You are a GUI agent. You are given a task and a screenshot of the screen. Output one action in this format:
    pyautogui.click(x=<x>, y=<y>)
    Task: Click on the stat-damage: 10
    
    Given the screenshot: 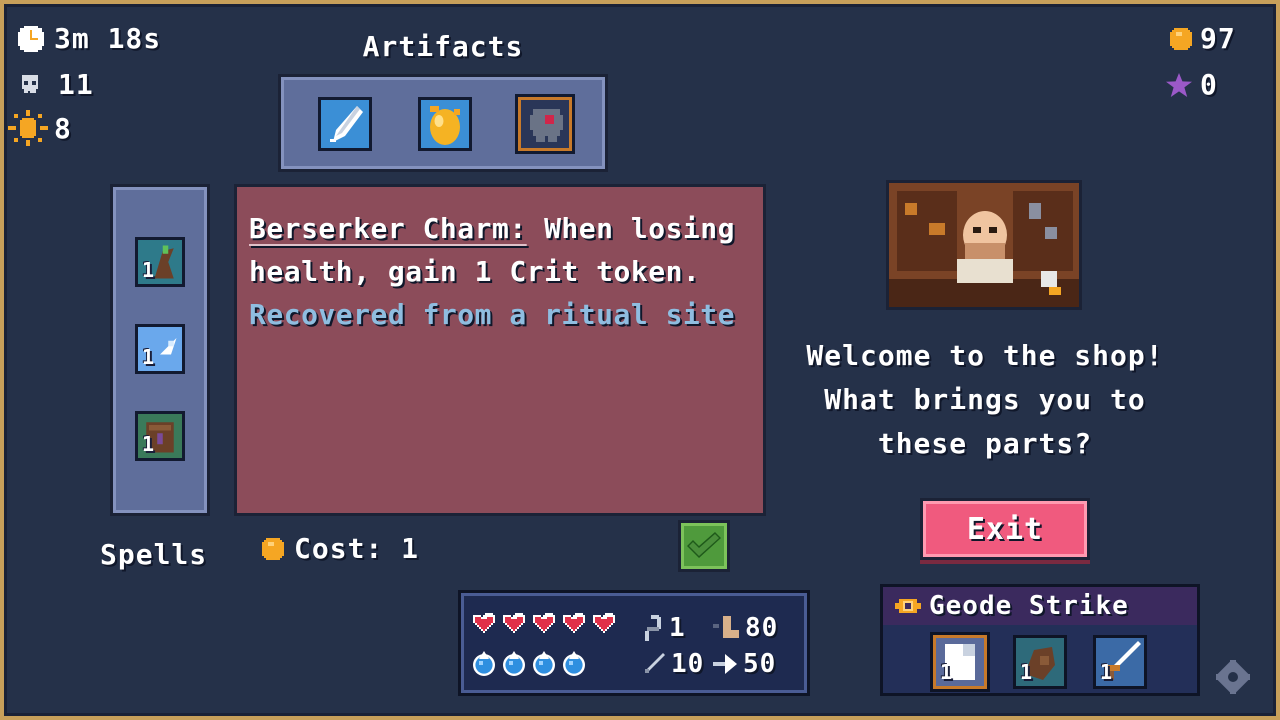 What is the action you would take?
    pyautogui.click(x=673, y=664)
    